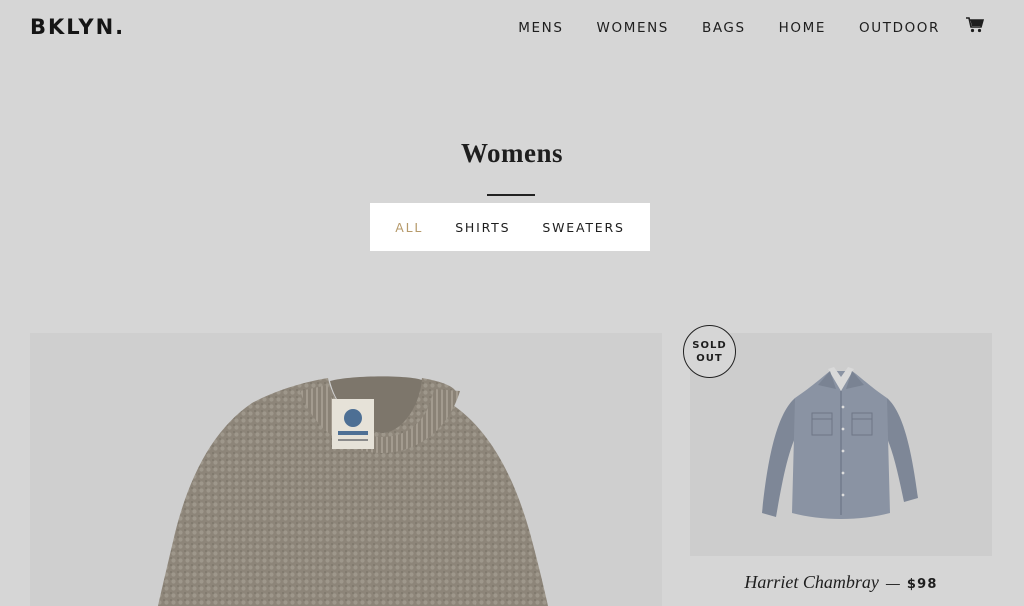  Describe the element at coordinates (709, 345) in the screenshot. I see `badge-line-1: SOLD` at that location.